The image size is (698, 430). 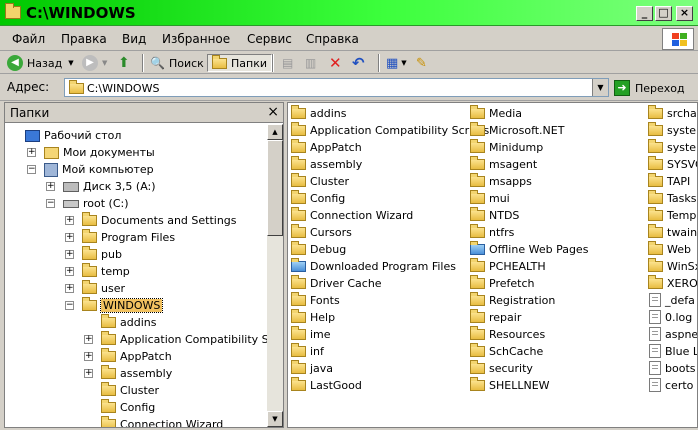 What do you see at coordinates (310, 63) in the screenshot?
I see `copy-to-button: ▥` at bounding box center [310, 63].